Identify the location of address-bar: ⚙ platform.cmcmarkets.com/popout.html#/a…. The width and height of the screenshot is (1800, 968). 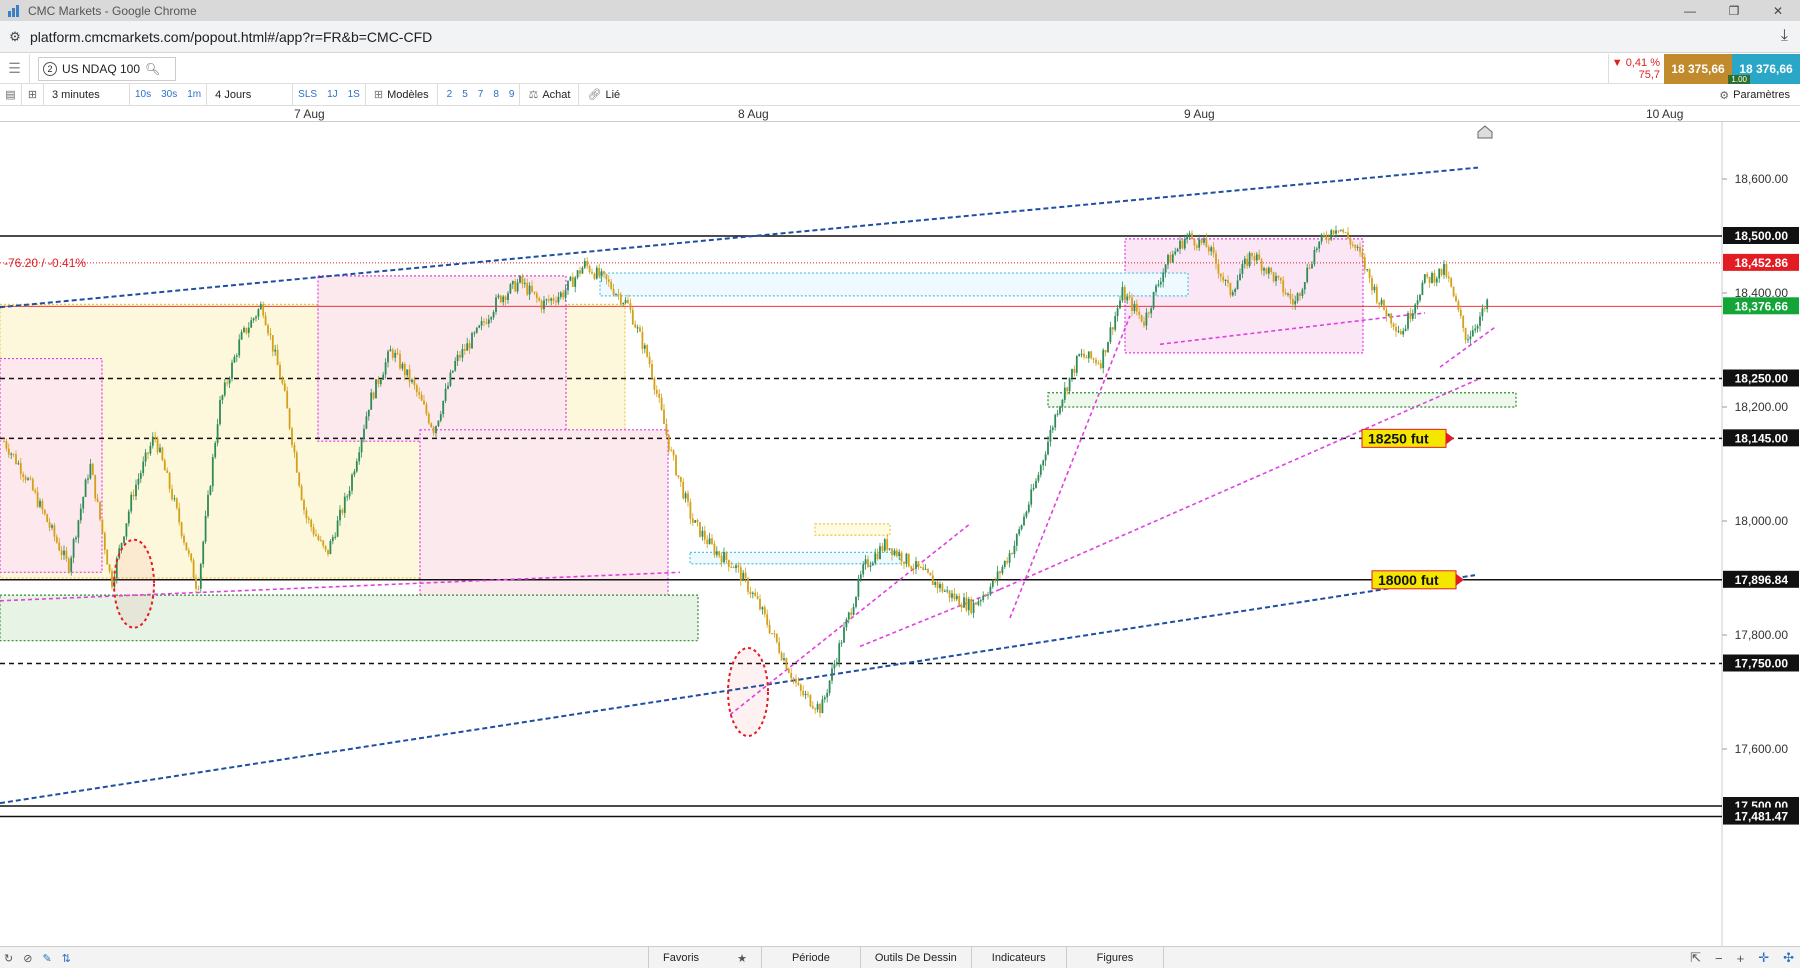
(900, 37).